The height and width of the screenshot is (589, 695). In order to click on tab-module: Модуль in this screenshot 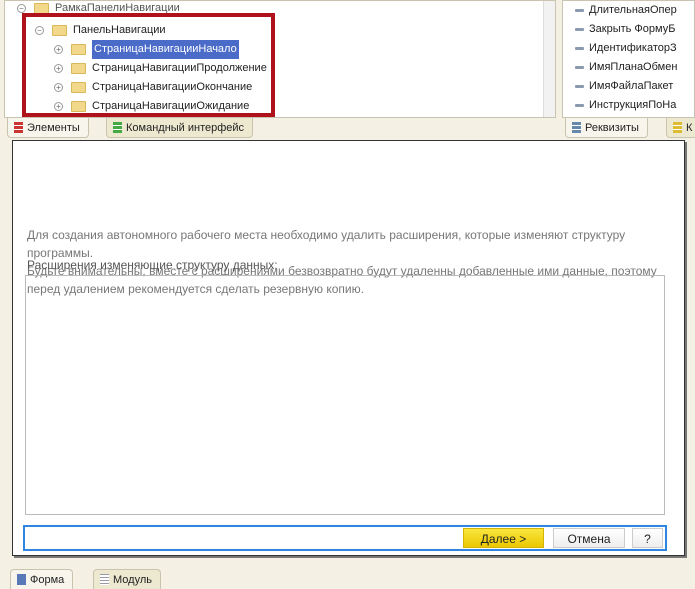, I will do `click(127, 579)`.